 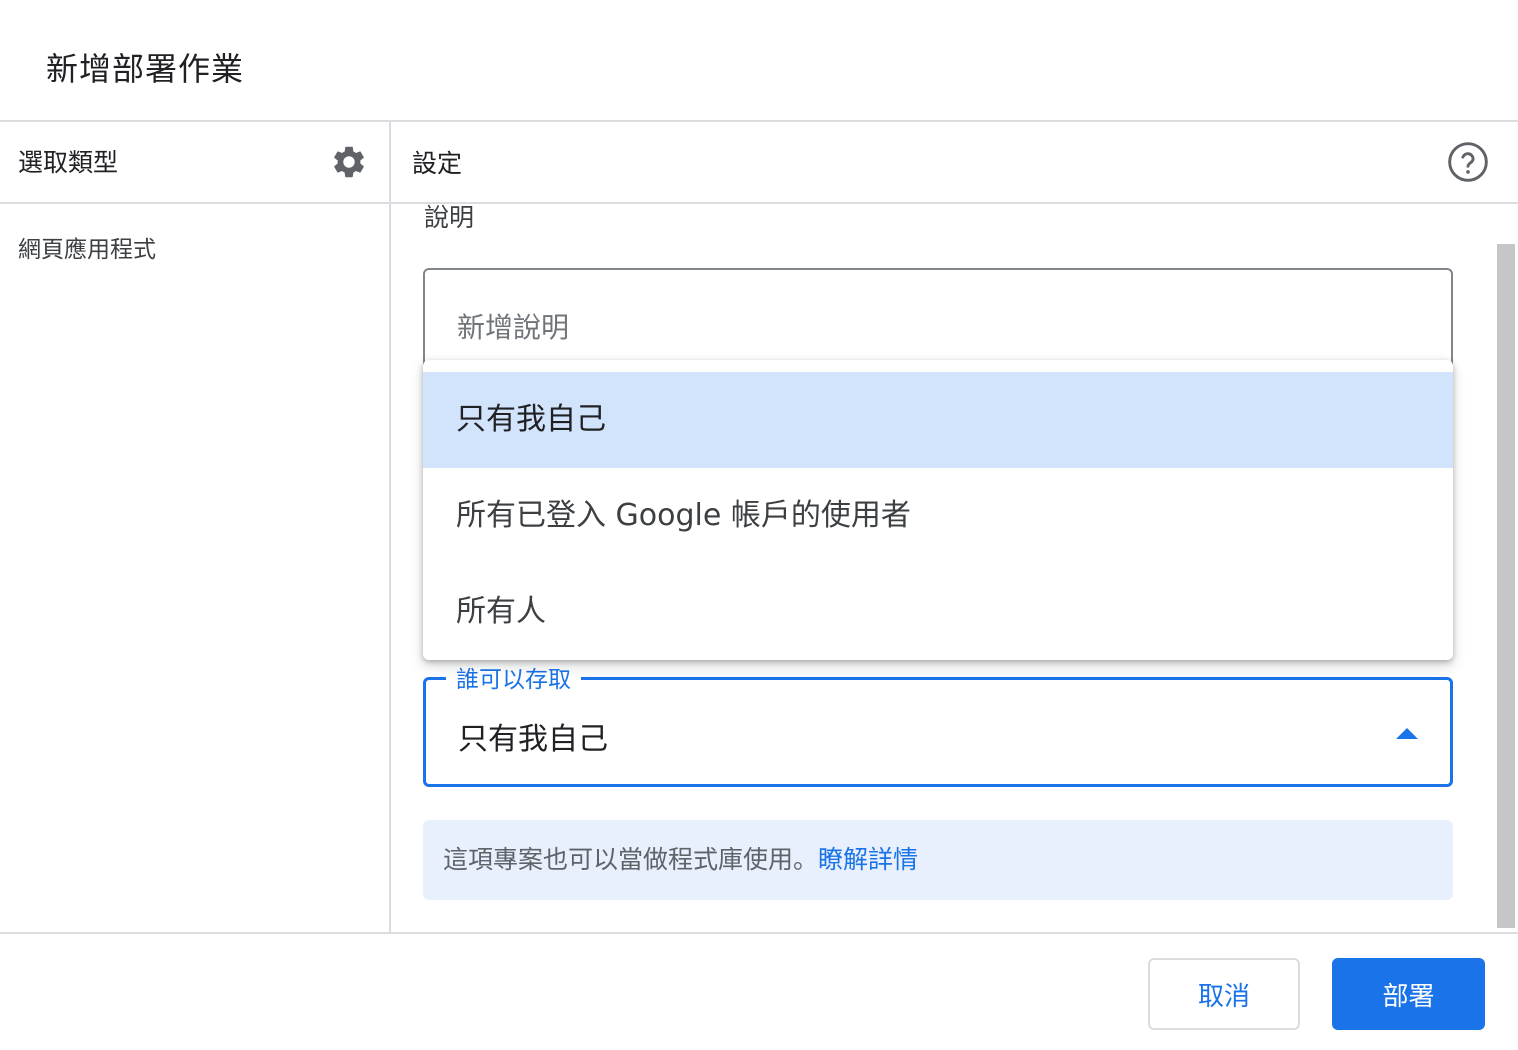 What do you see at coordinates (87, 247) in the screenshot?
I see `type-item-web-app: 網頁應用程式` at bounding box center [87, 247].